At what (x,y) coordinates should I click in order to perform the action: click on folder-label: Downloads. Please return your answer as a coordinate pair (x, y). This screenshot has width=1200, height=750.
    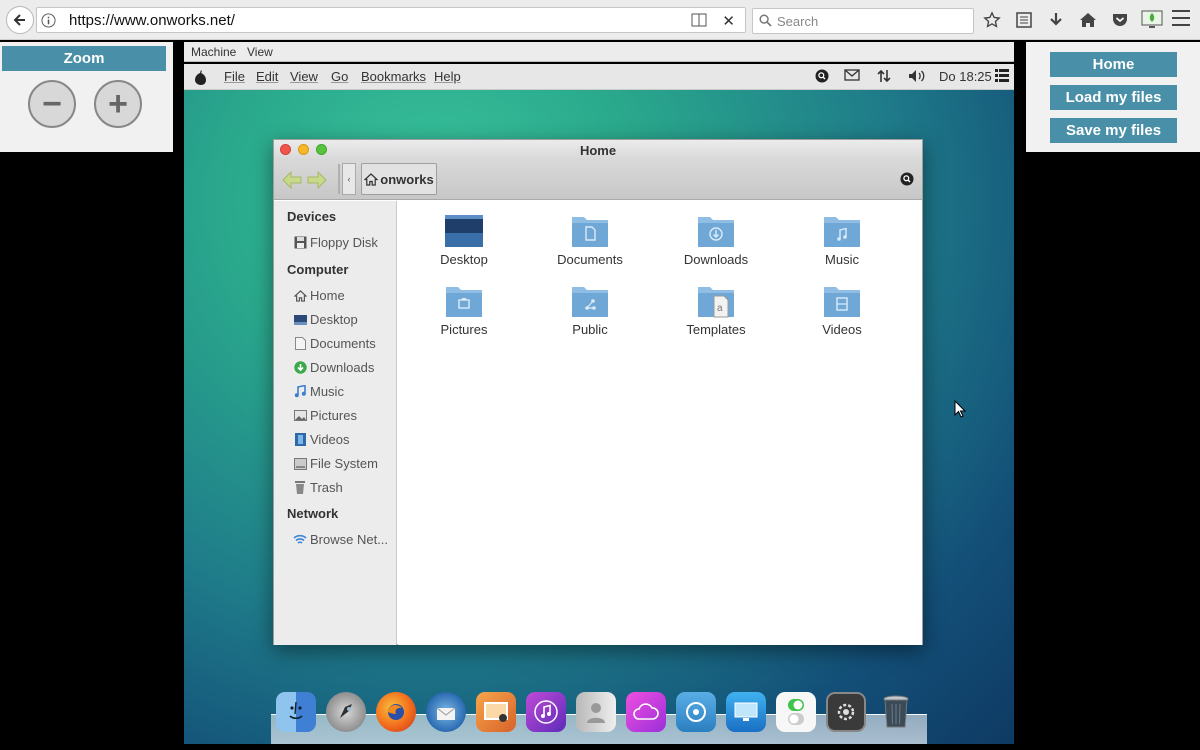
    Looking at the image, I should click on (716, 259).